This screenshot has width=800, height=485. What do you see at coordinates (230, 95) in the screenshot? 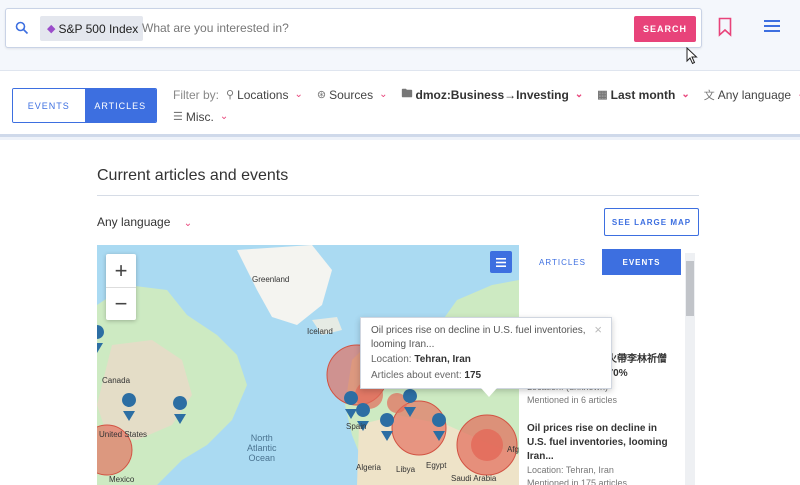
I see `location-pin-icon: ⚲` at bounding box center [230, 95].